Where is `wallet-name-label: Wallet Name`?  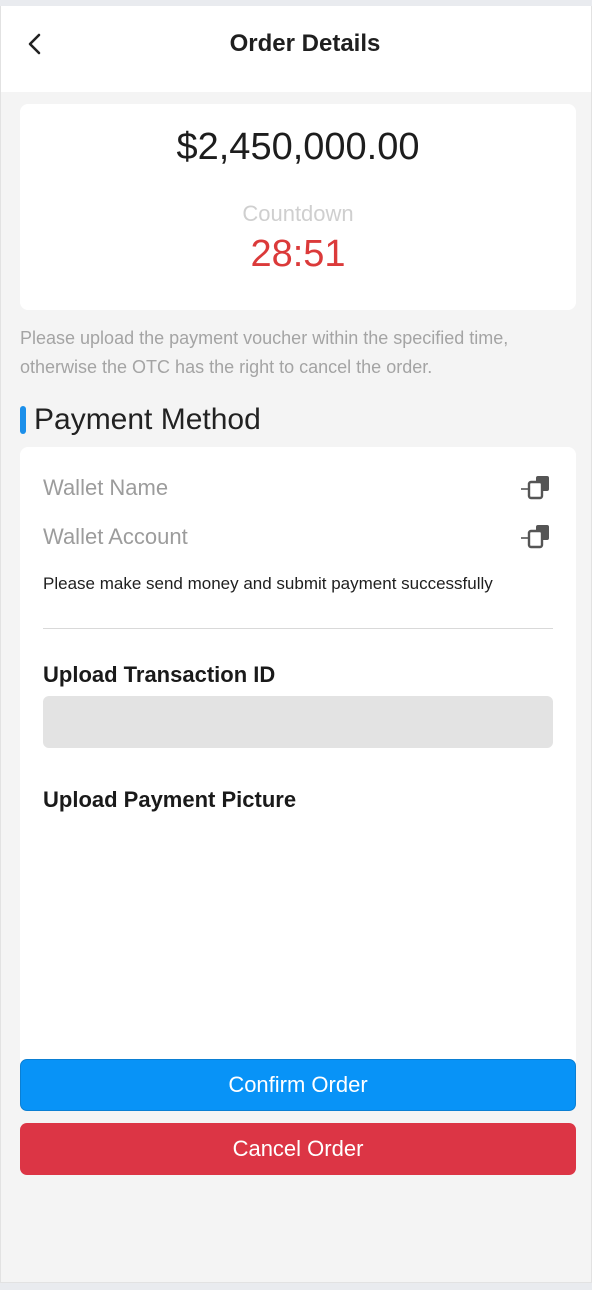
wallet-name-label: Wallet Name is located at coordinates (106, 487).